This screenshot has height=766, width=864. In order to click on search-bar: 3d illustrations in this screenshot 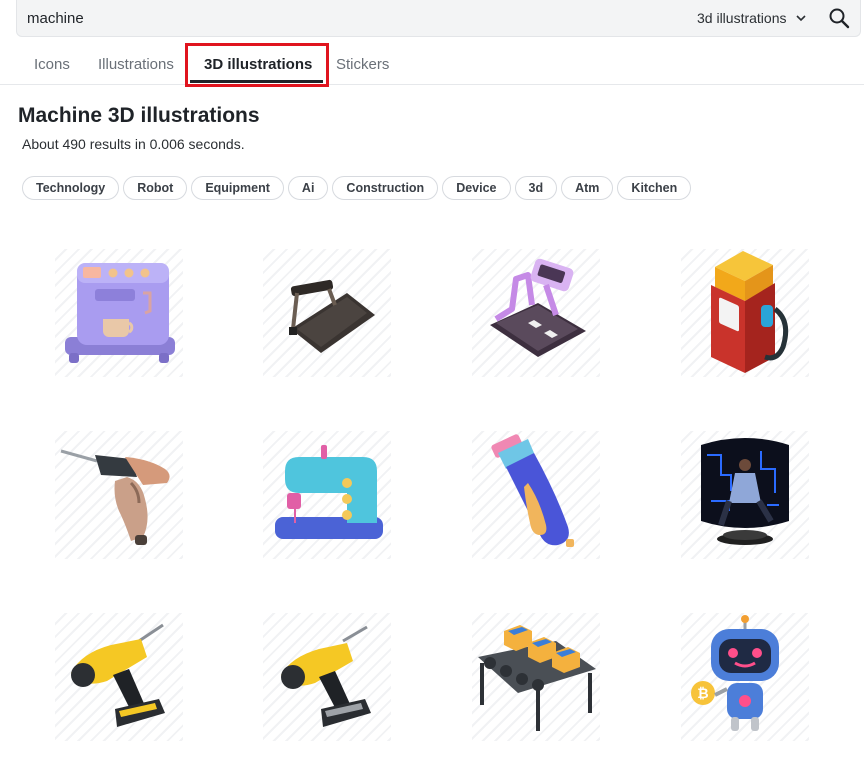, I will do `click(438, 18)`.